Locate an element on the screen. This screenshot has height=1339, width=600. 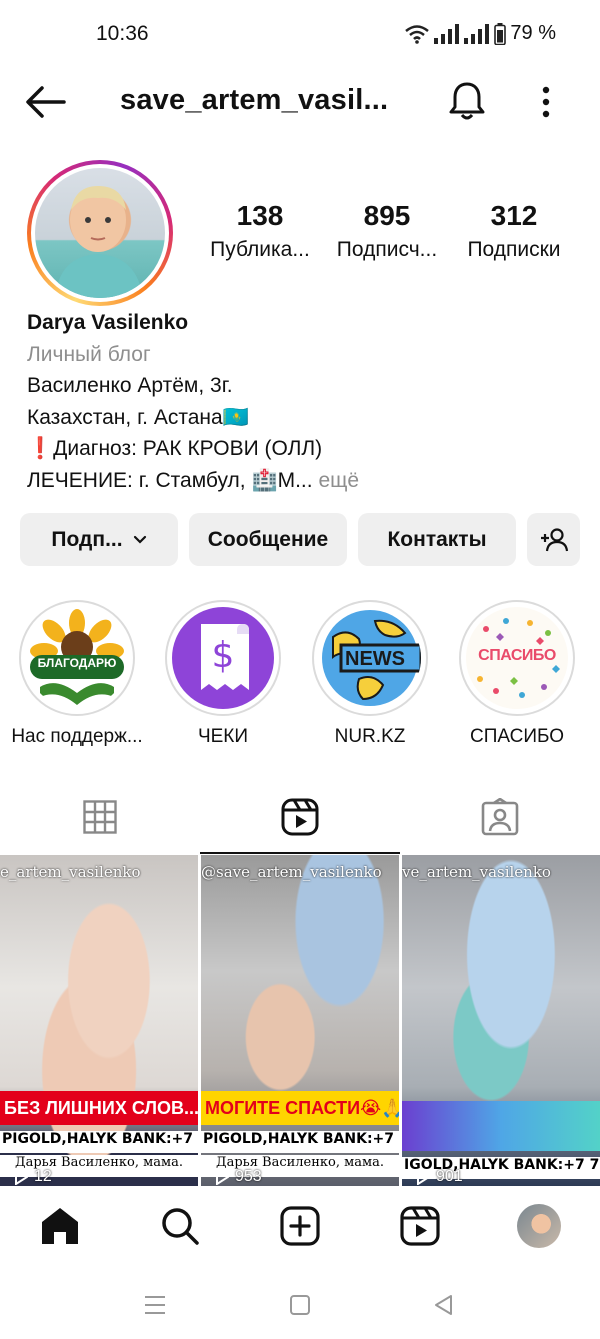
globe-news-icon: NEWS is located at coordinates (370, 658).